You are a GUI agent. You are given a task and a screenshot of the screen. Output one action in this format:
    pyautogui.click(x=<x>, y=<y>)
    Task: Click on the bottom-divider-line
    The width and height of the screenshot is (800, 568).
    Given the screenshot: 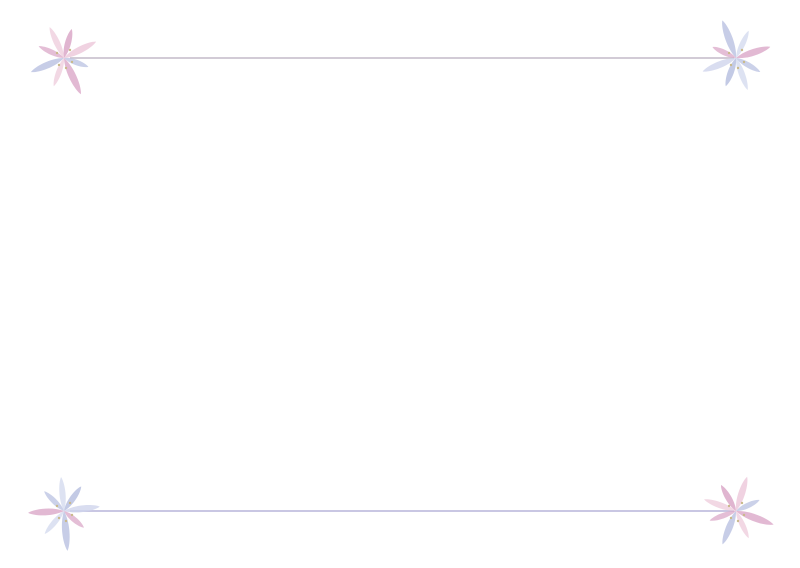 What is the action you would take?
    pyautogui.click(x=402, y=511)
    